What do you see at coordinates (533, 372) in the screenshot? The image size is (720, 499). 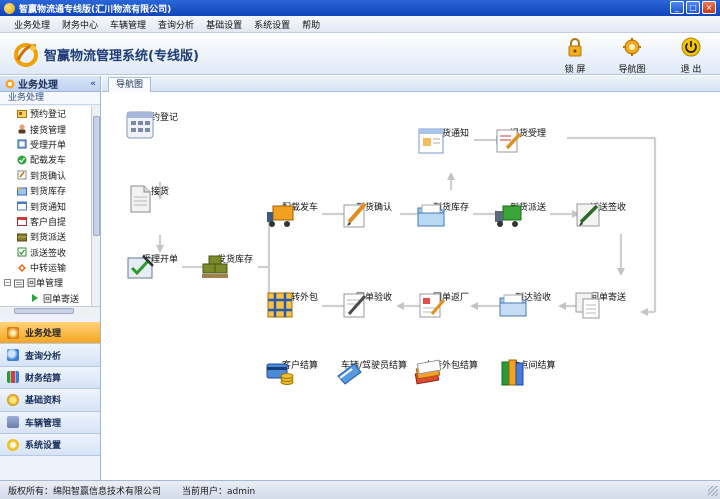 I see `node-station-settlement: 站点间结算` at bounding box center [533, 372].